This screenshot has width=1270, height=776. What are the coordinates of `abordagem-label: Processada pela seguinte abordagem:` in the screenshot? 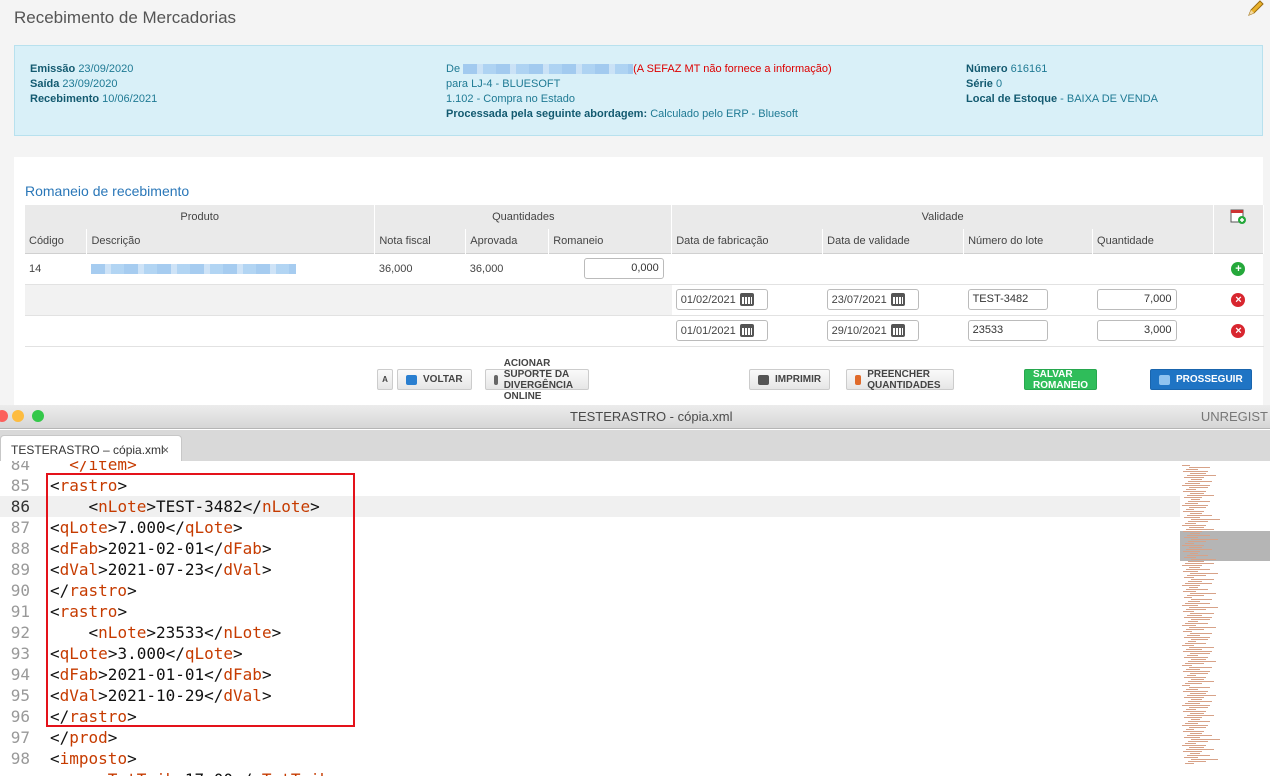 It's located at (547, 114).